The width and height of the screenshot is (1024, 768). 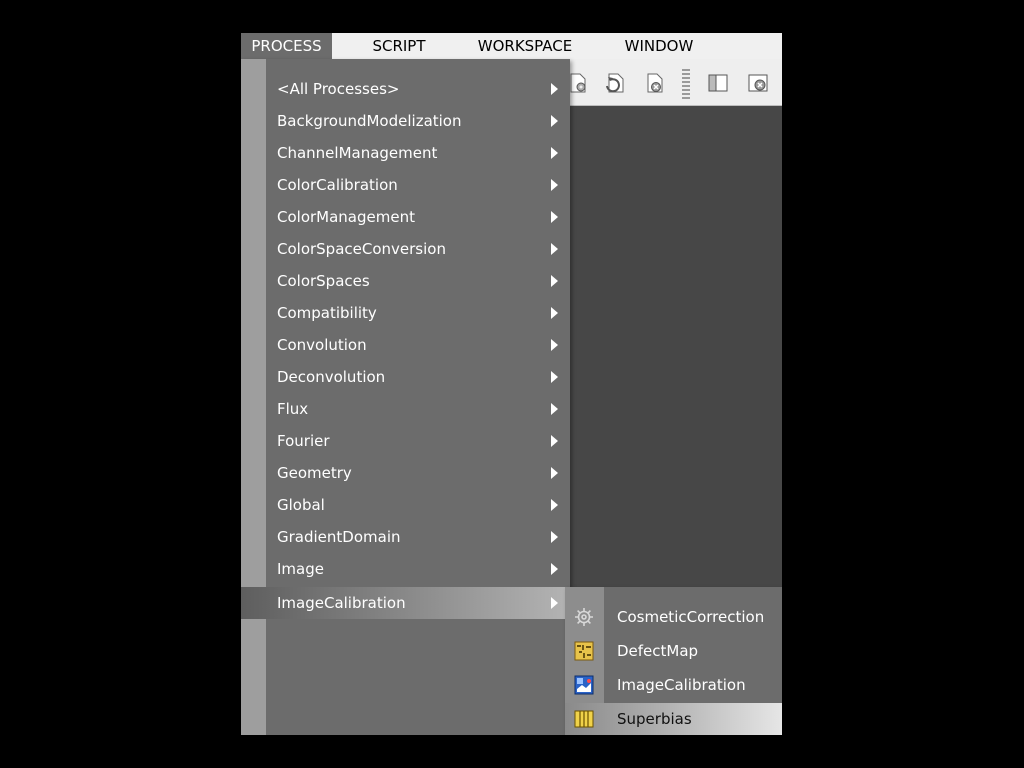 What do you see at coordinates (578, 83) in the screenshot?
I see `gear-doc-icon` at bounding box center [578, 83].